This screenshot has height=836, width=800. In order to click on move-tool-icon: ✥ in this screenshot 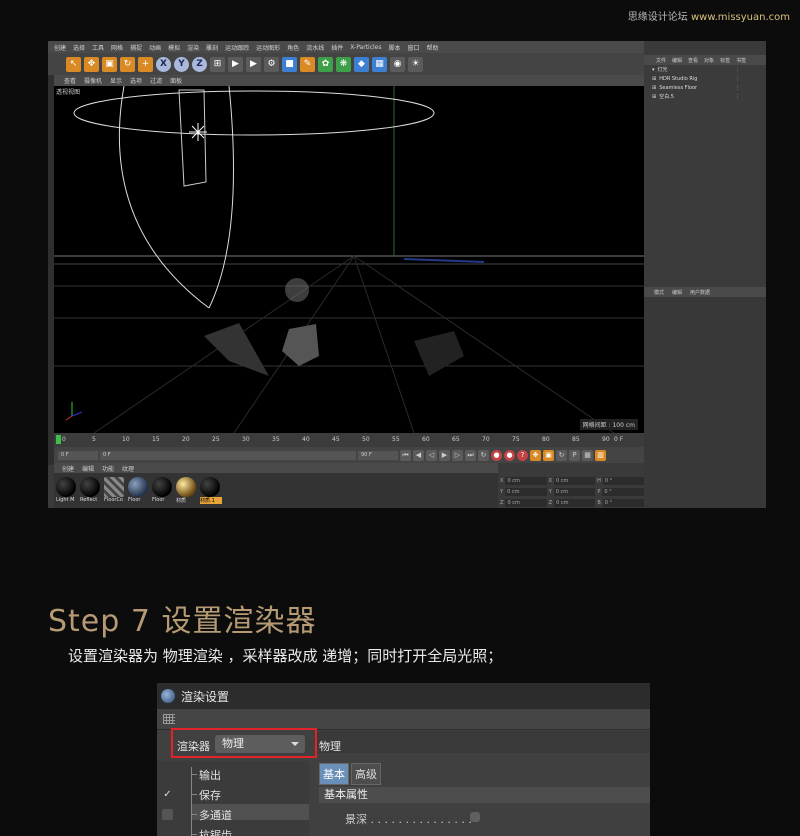, I will do `click(91, 64)`.